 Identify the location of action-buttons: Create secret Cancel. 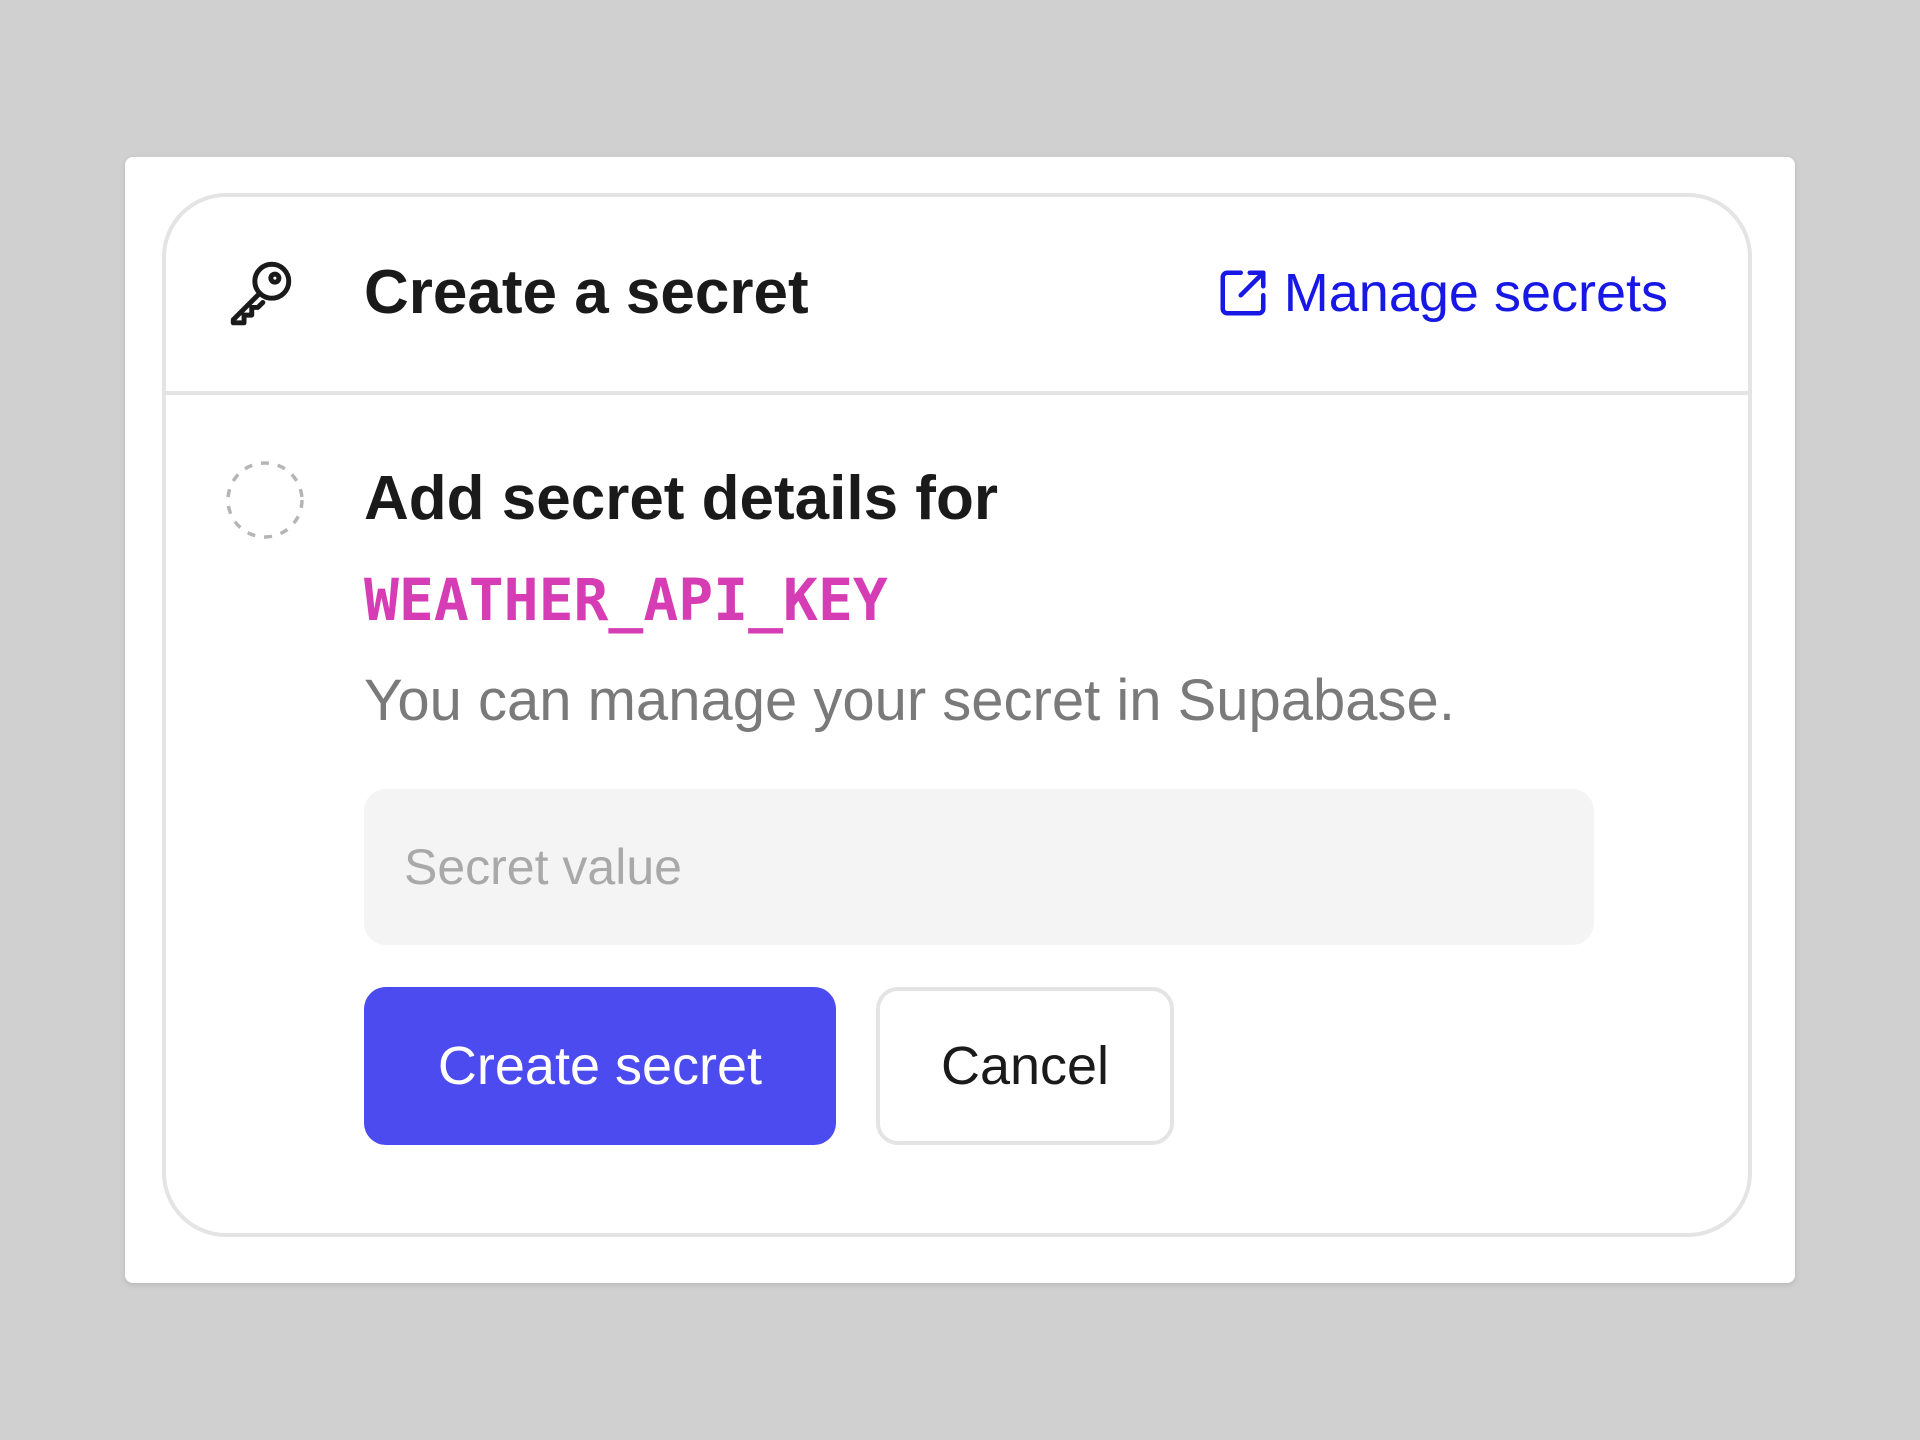
(1024, 1066).